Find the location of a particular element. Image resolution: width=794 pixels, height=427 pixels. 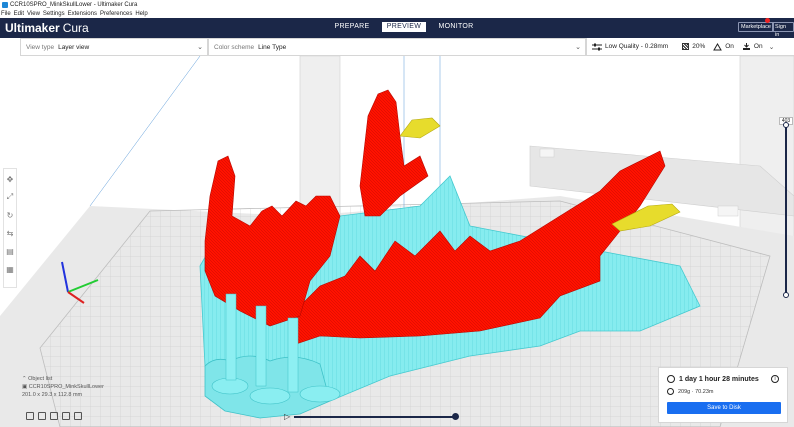

material-row: 209g · 70.23m is located at coordinates (690, 391).